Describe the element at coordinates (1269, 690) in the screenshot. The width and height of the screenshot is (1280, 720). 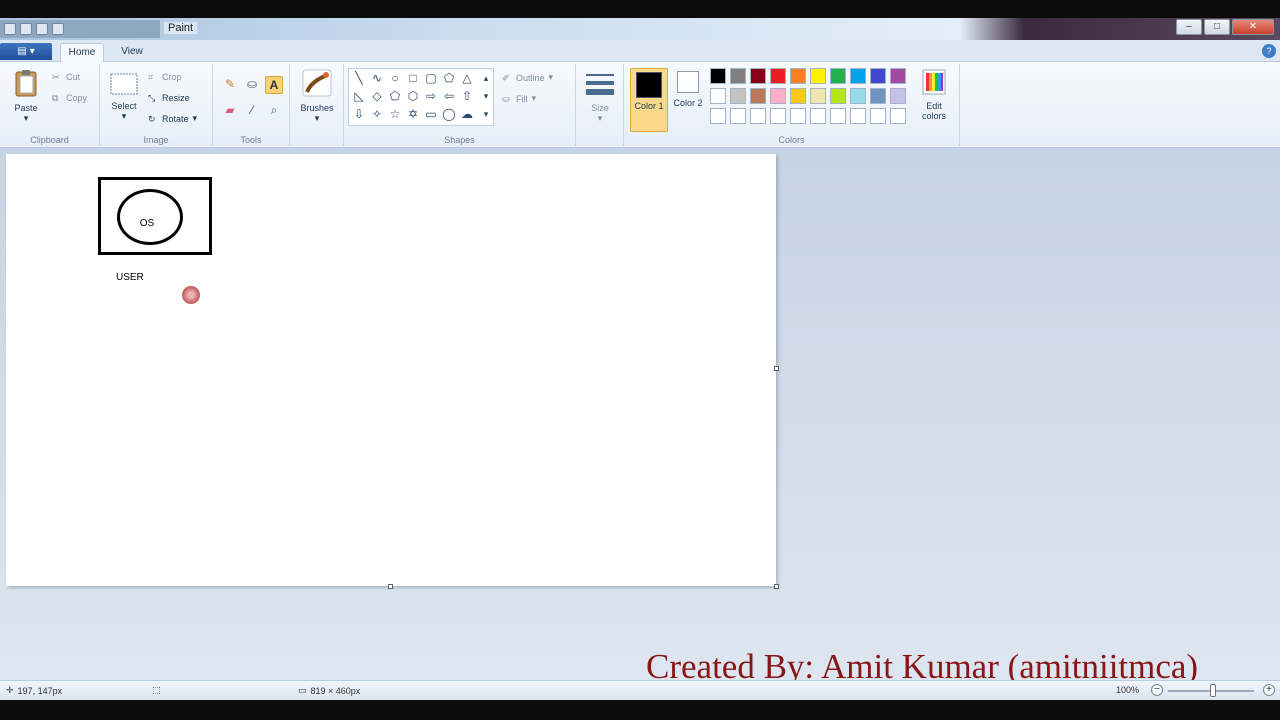
I see `zoom-in-button: +` at that location.